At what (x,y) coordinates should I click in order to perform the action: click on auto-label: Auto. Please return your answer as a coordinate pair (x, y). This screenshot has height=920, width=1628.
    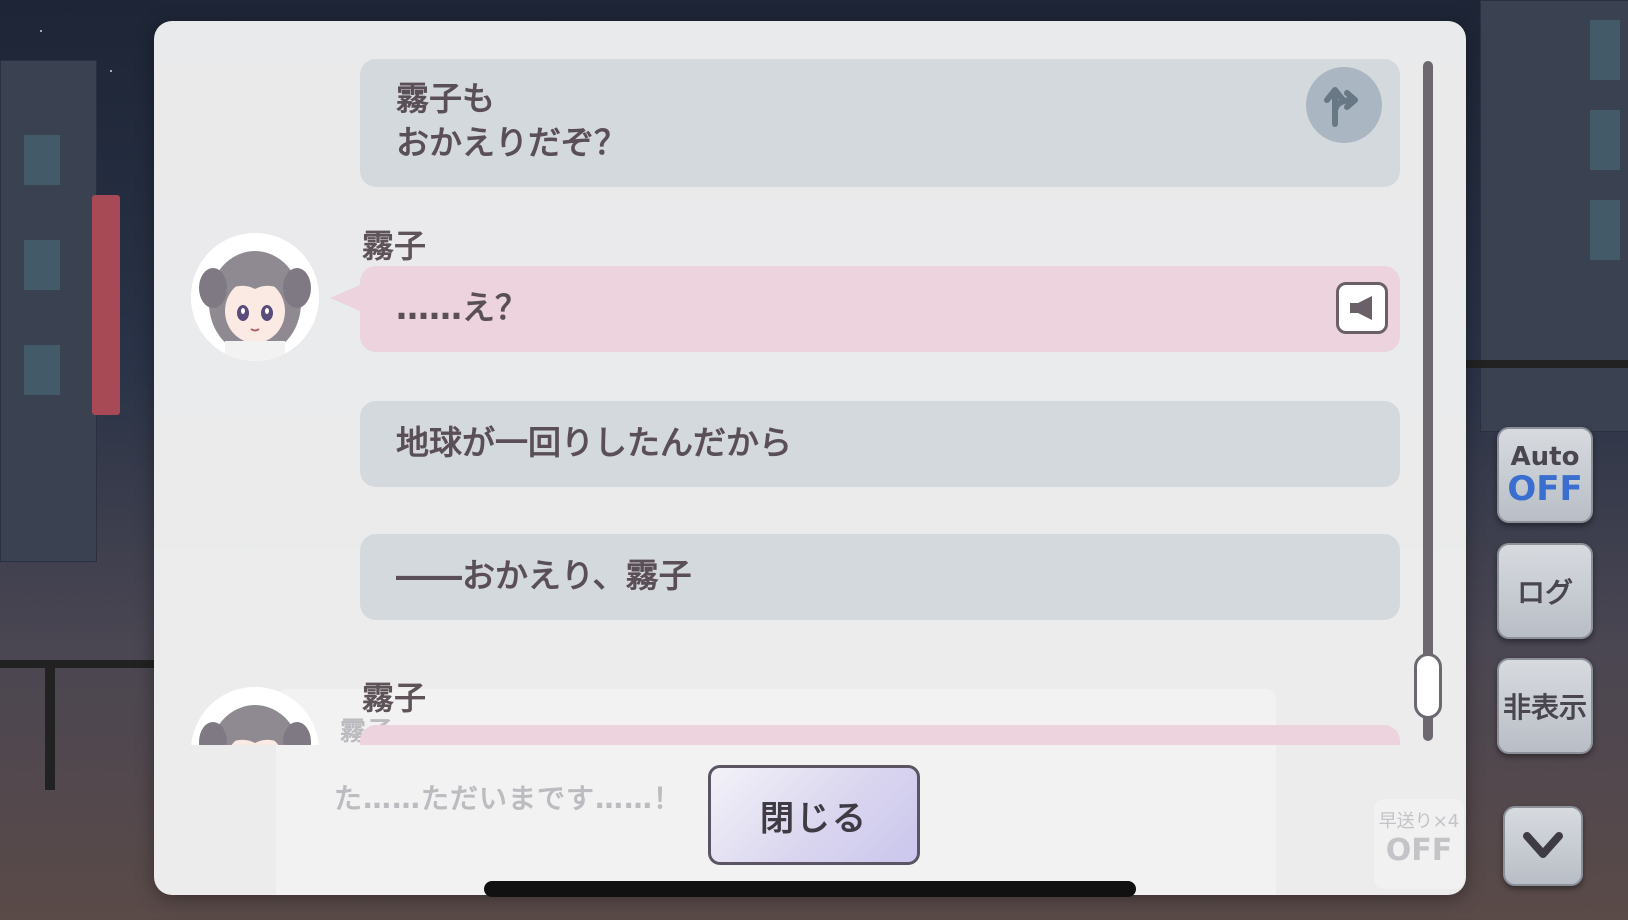
    Looking at the image, I should click on (1545, 457).